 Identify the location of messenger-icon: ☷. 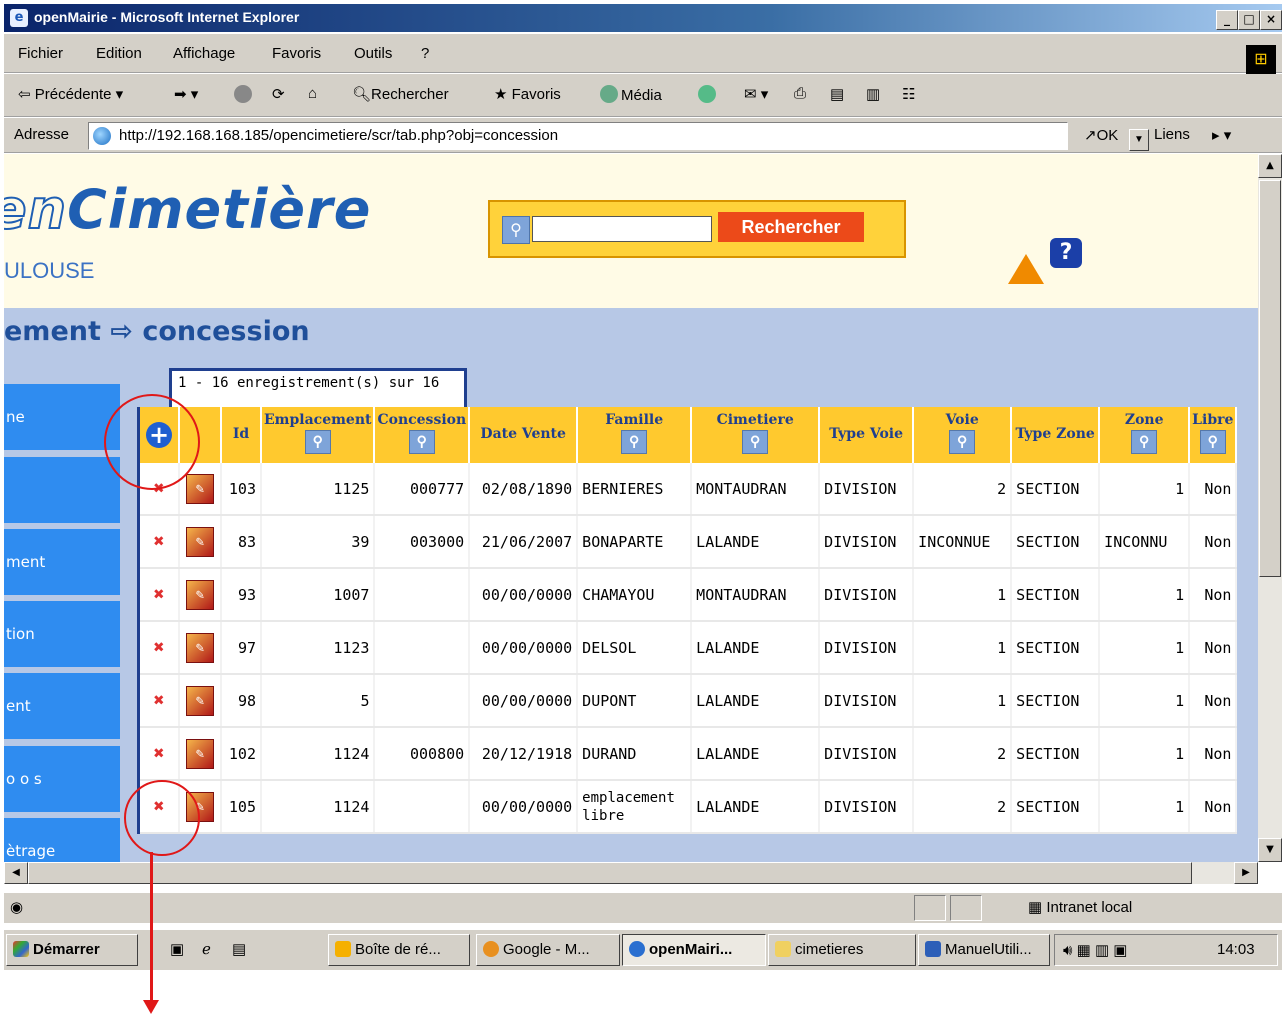
(908, 94).